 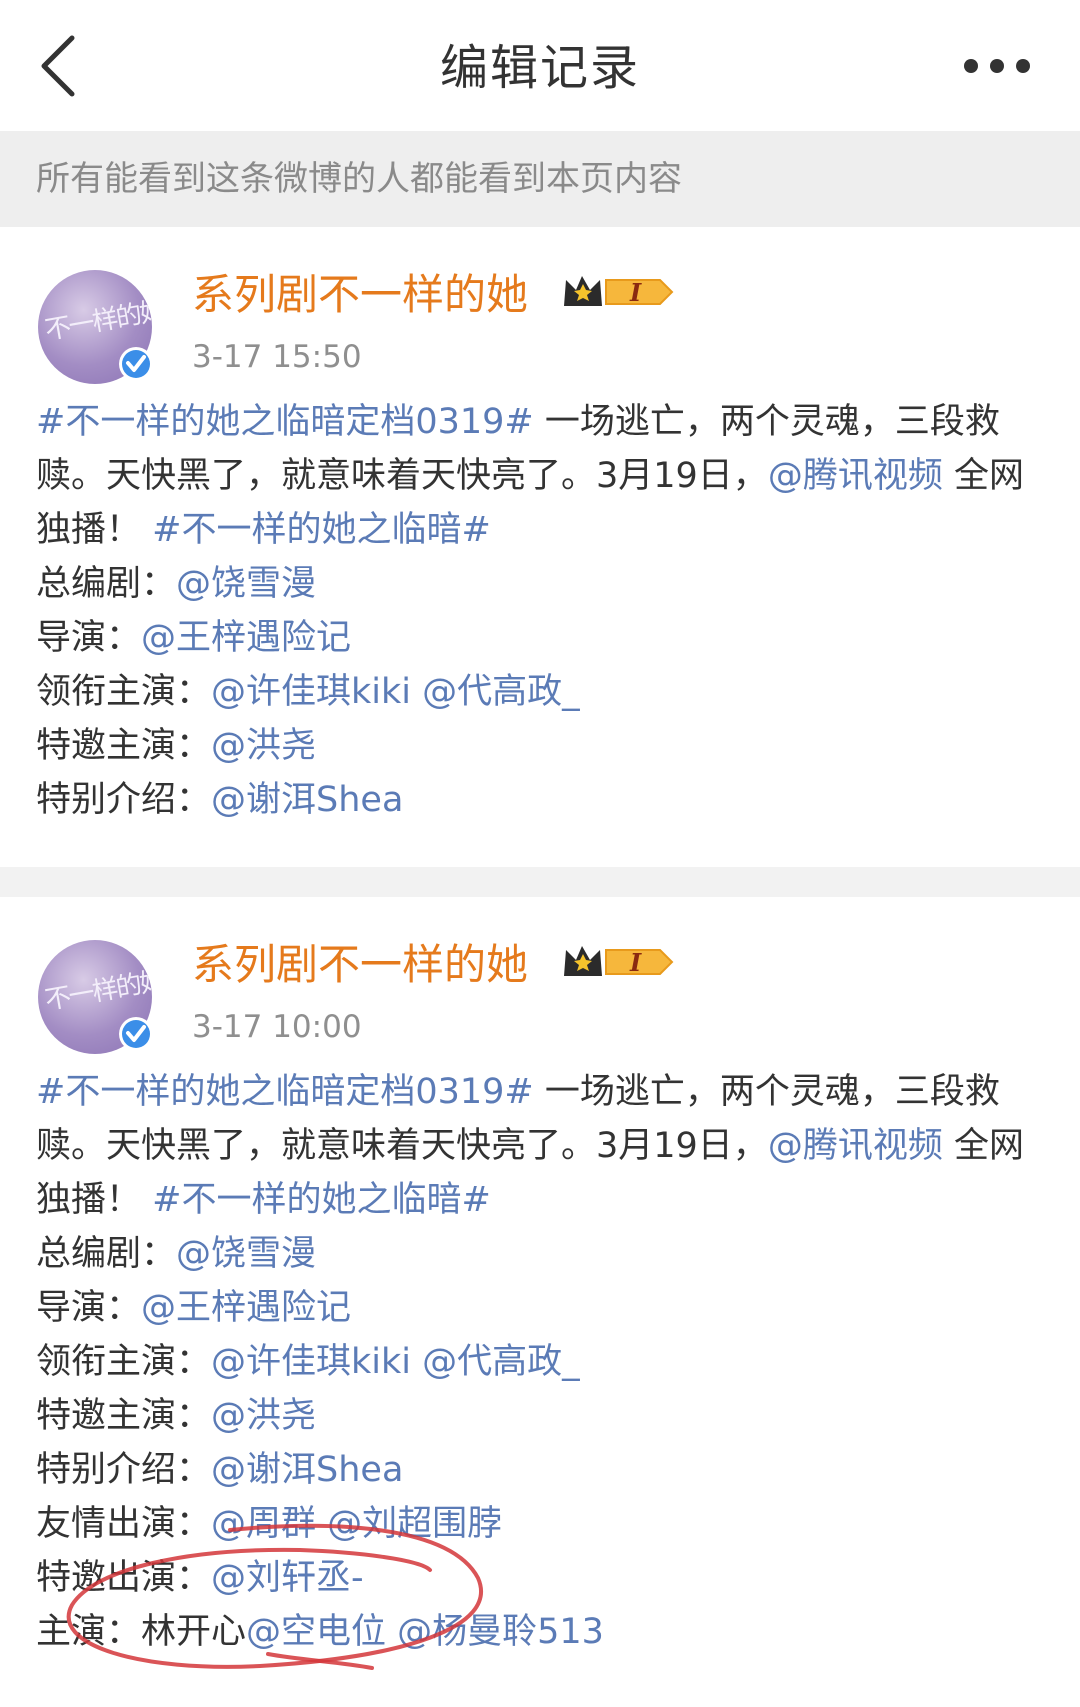 I want to click on mention-link: @空电位 @杨曼聆513, so click(x=425, y=1632).